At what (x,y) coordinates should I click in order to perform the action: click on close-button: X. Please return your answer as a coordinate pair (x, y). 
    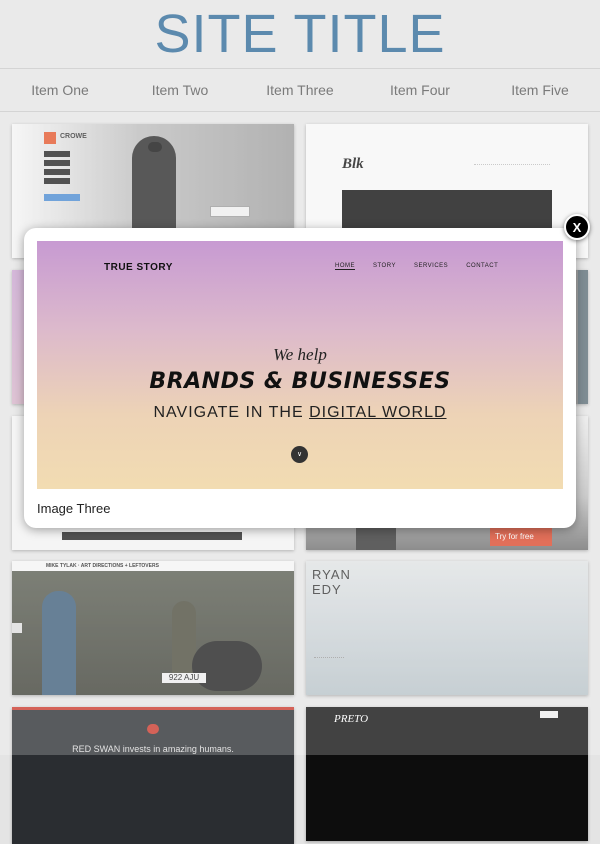
    Looking at the image, I should click on (577, 227).